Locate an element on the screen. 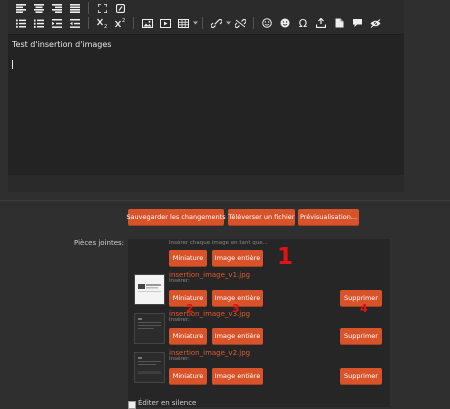 This screenshot has width=450, height=409. silent-edit-label: Éditer en silence is located at coordinates (167, 403).